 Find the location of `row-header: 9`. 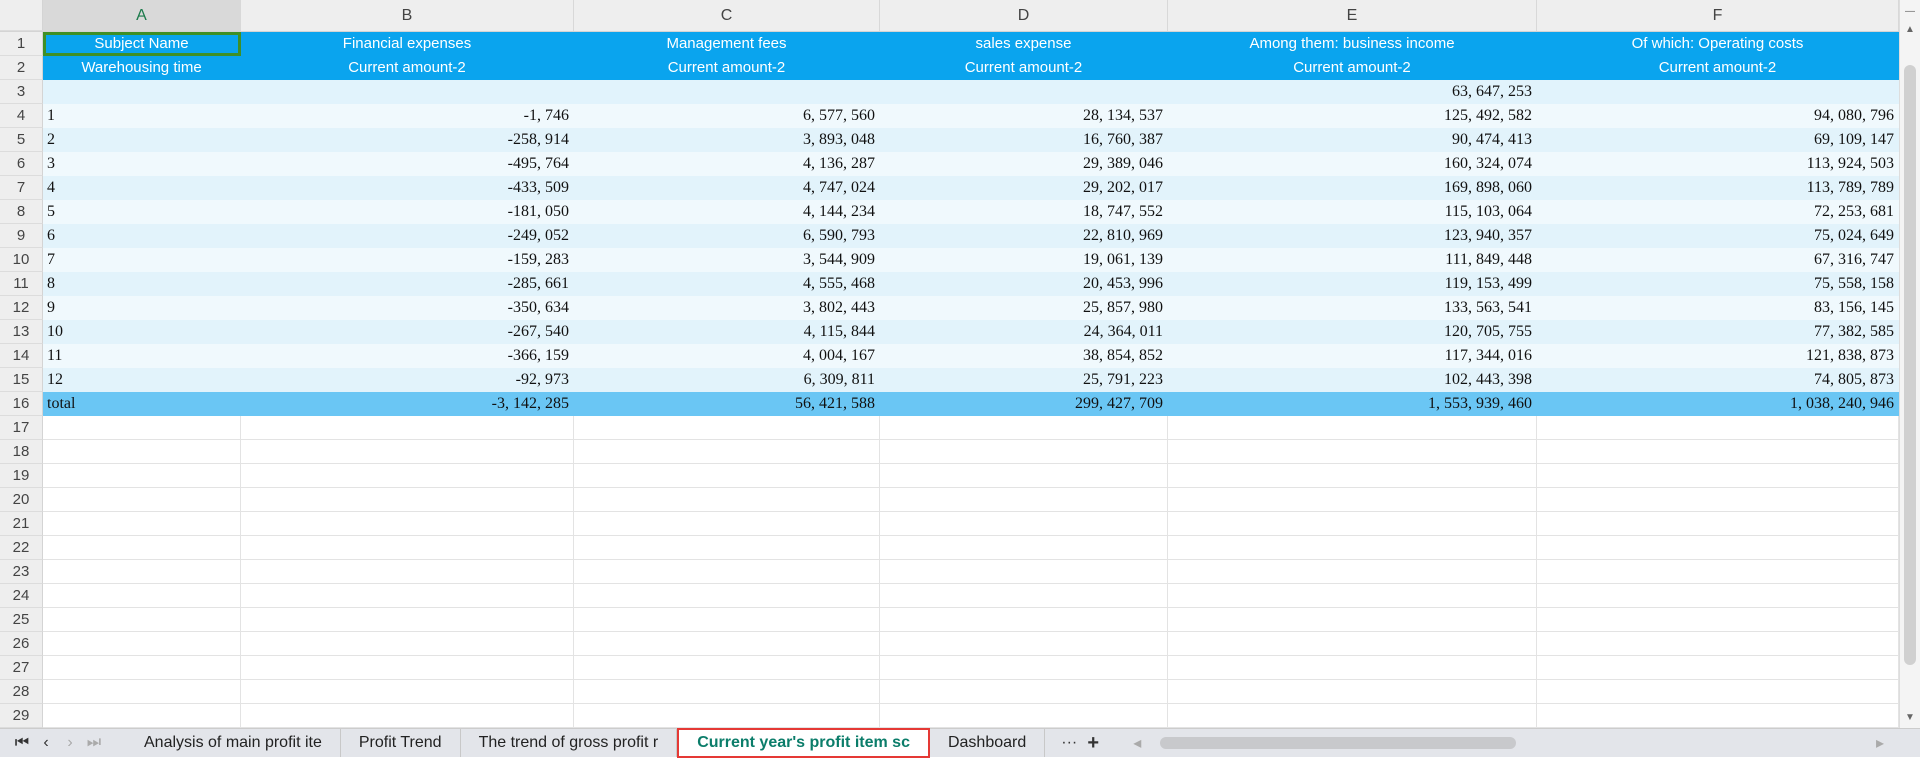

row-header: 9 is located at coordinates (21, 236).